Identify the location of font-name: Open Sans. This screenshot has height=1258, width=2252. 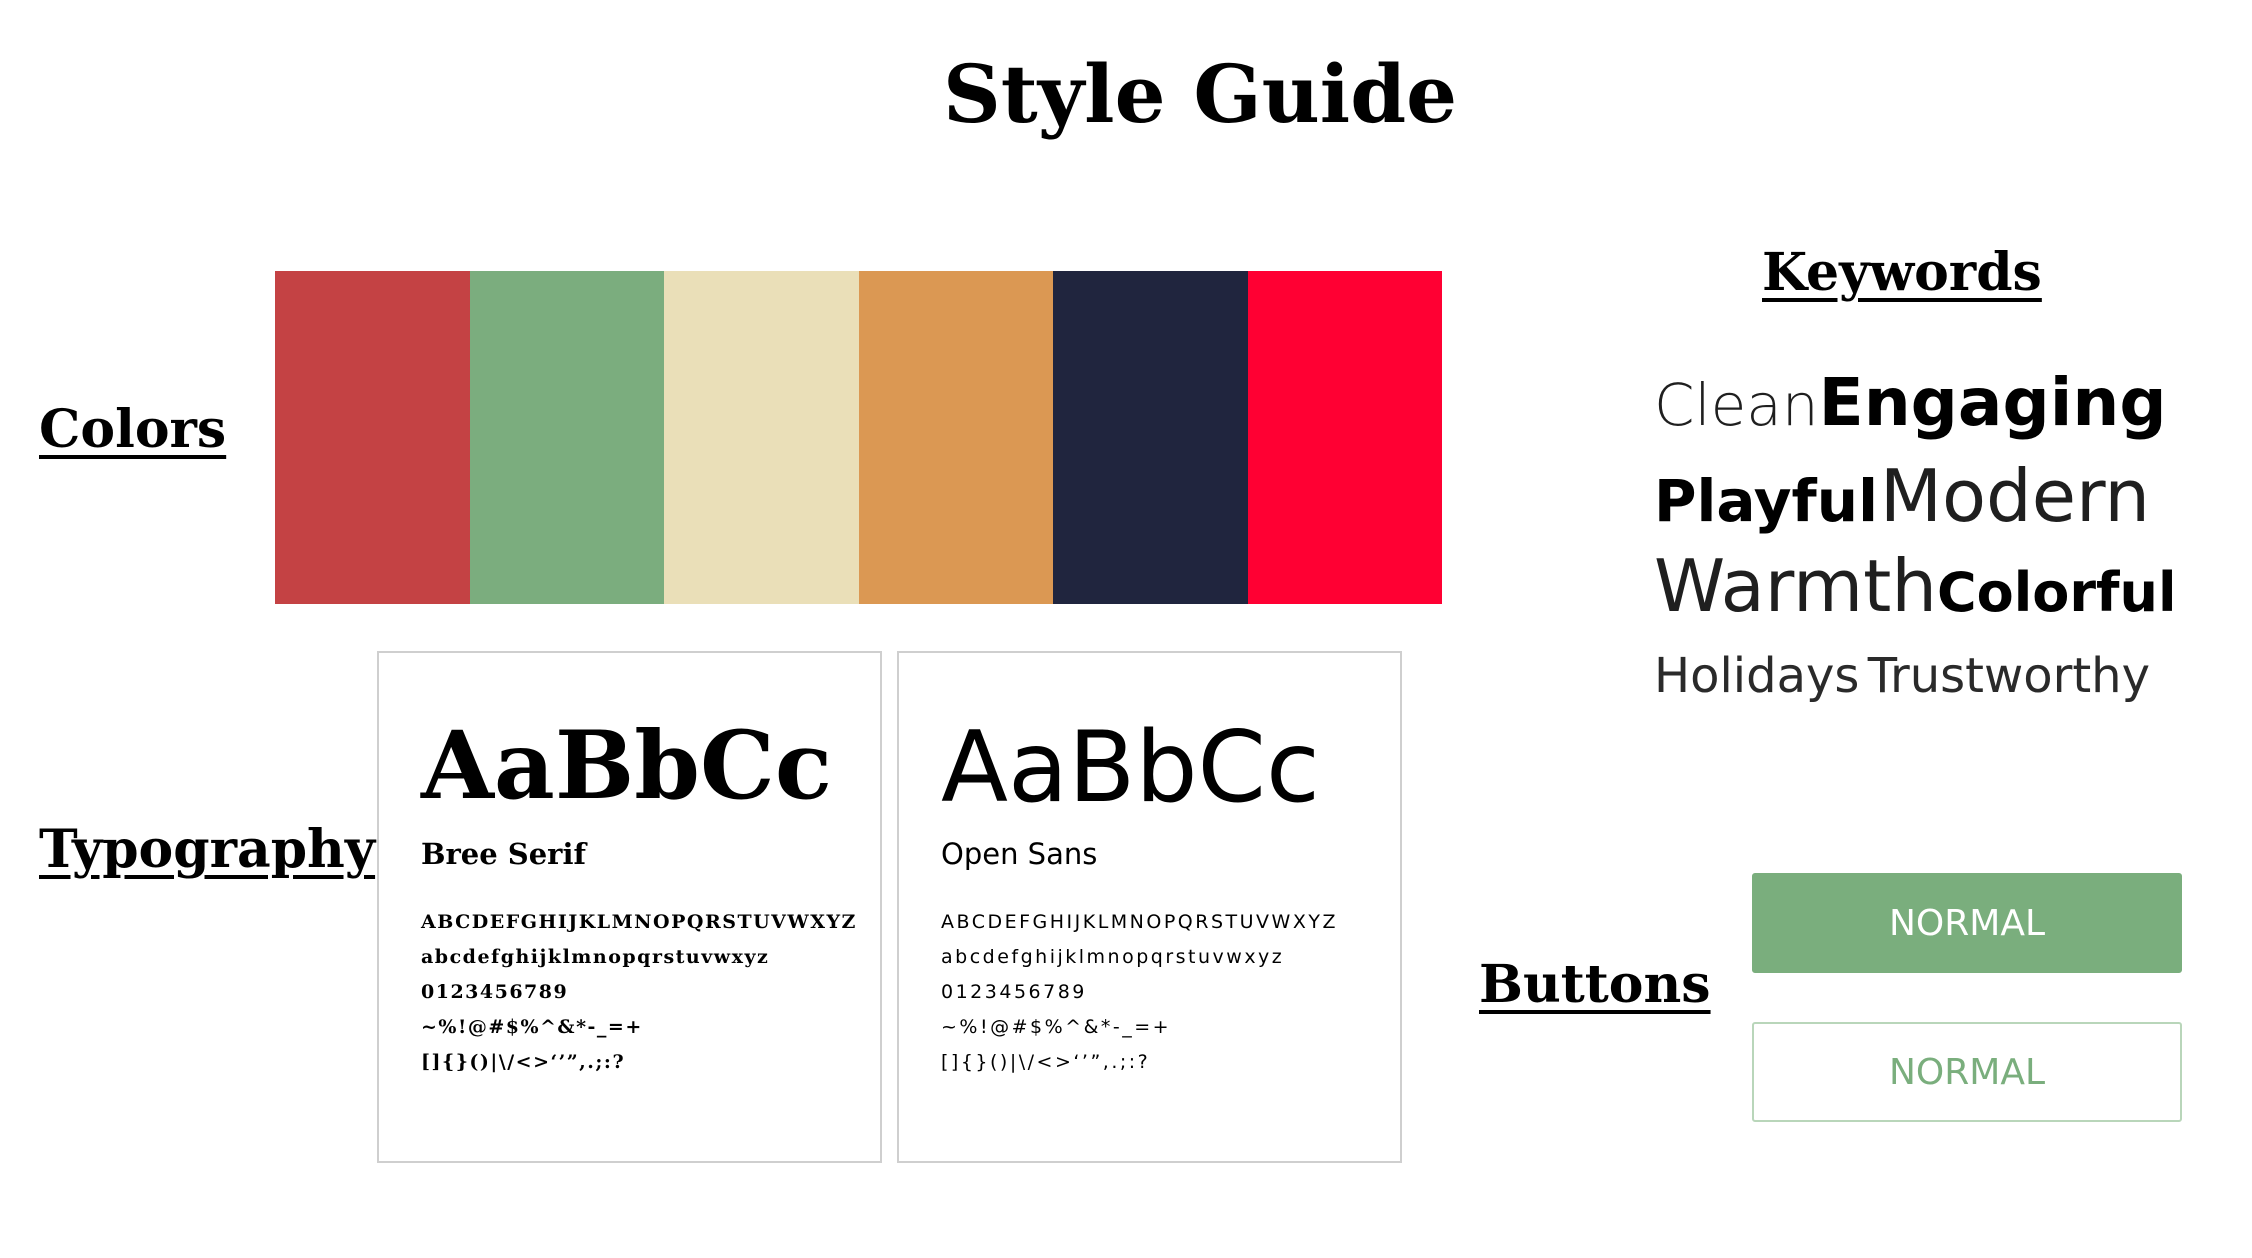
(1019, 854).